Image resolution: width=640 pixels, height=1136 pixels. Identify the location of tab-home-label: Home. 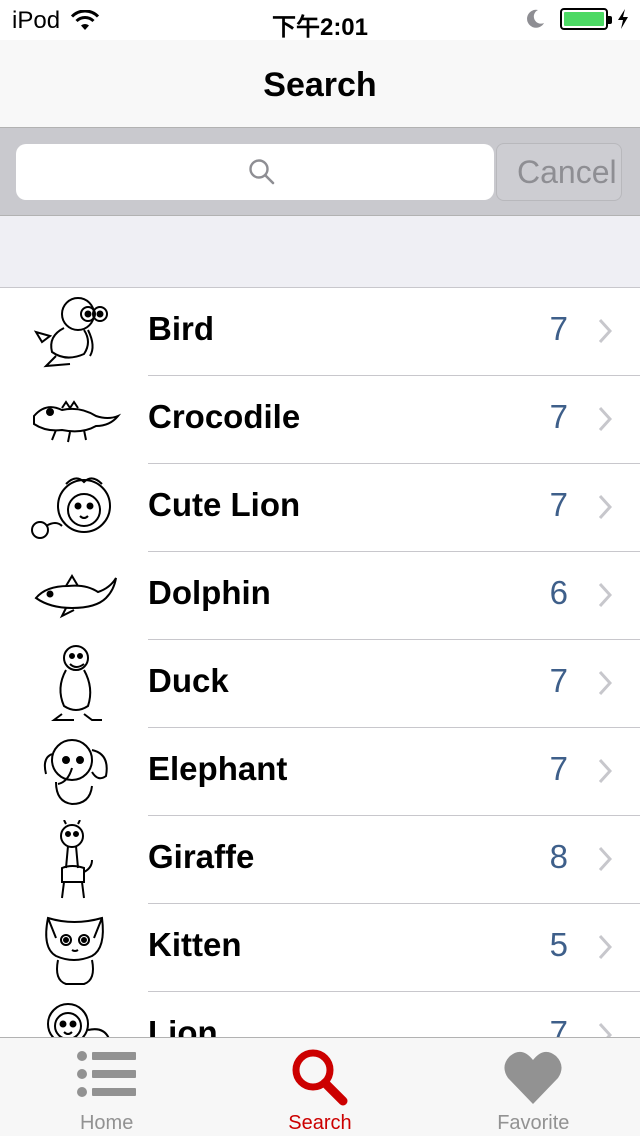
(106, 1123).